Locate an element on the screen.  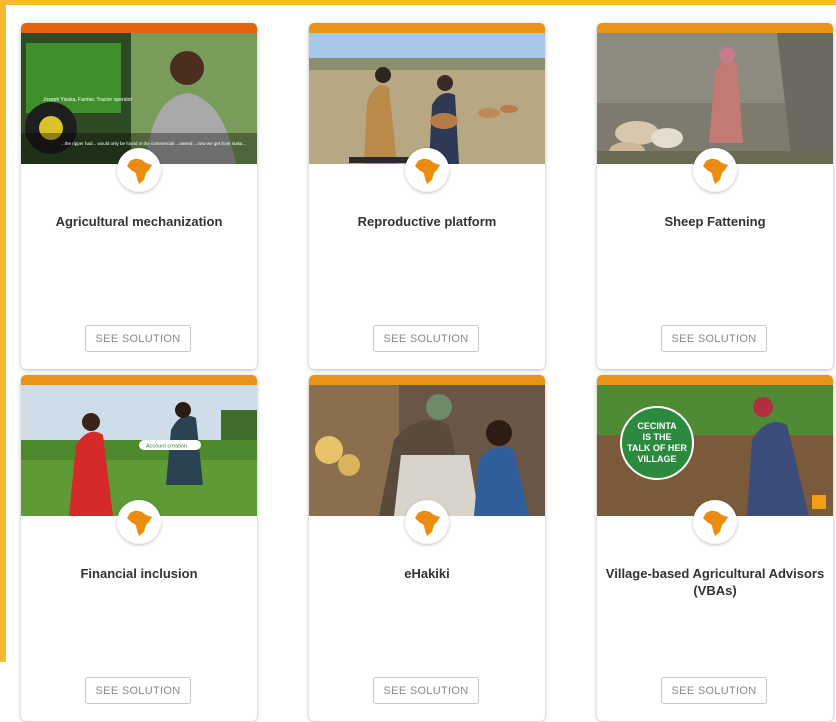
solution-card: Reproductive platform SEE SOLUTION is located at coordinates (427, 196).